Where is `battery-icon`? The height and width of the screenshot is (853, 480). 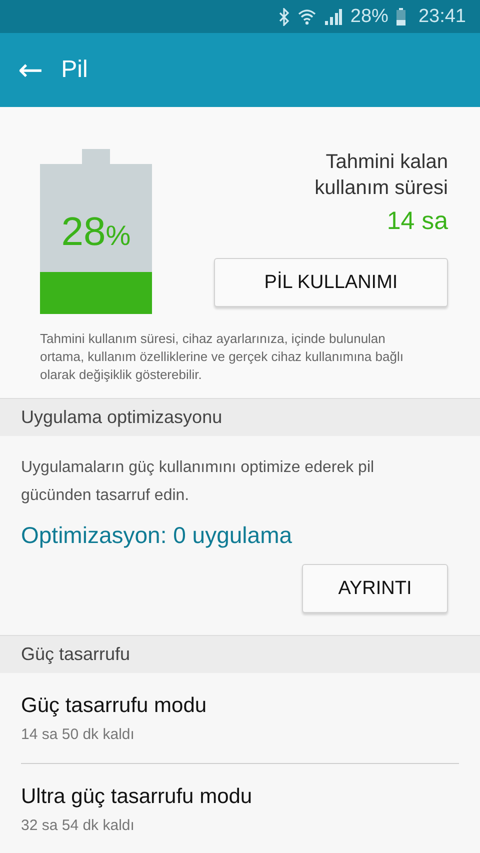 battery-icon is located at coordinates (401, 17).